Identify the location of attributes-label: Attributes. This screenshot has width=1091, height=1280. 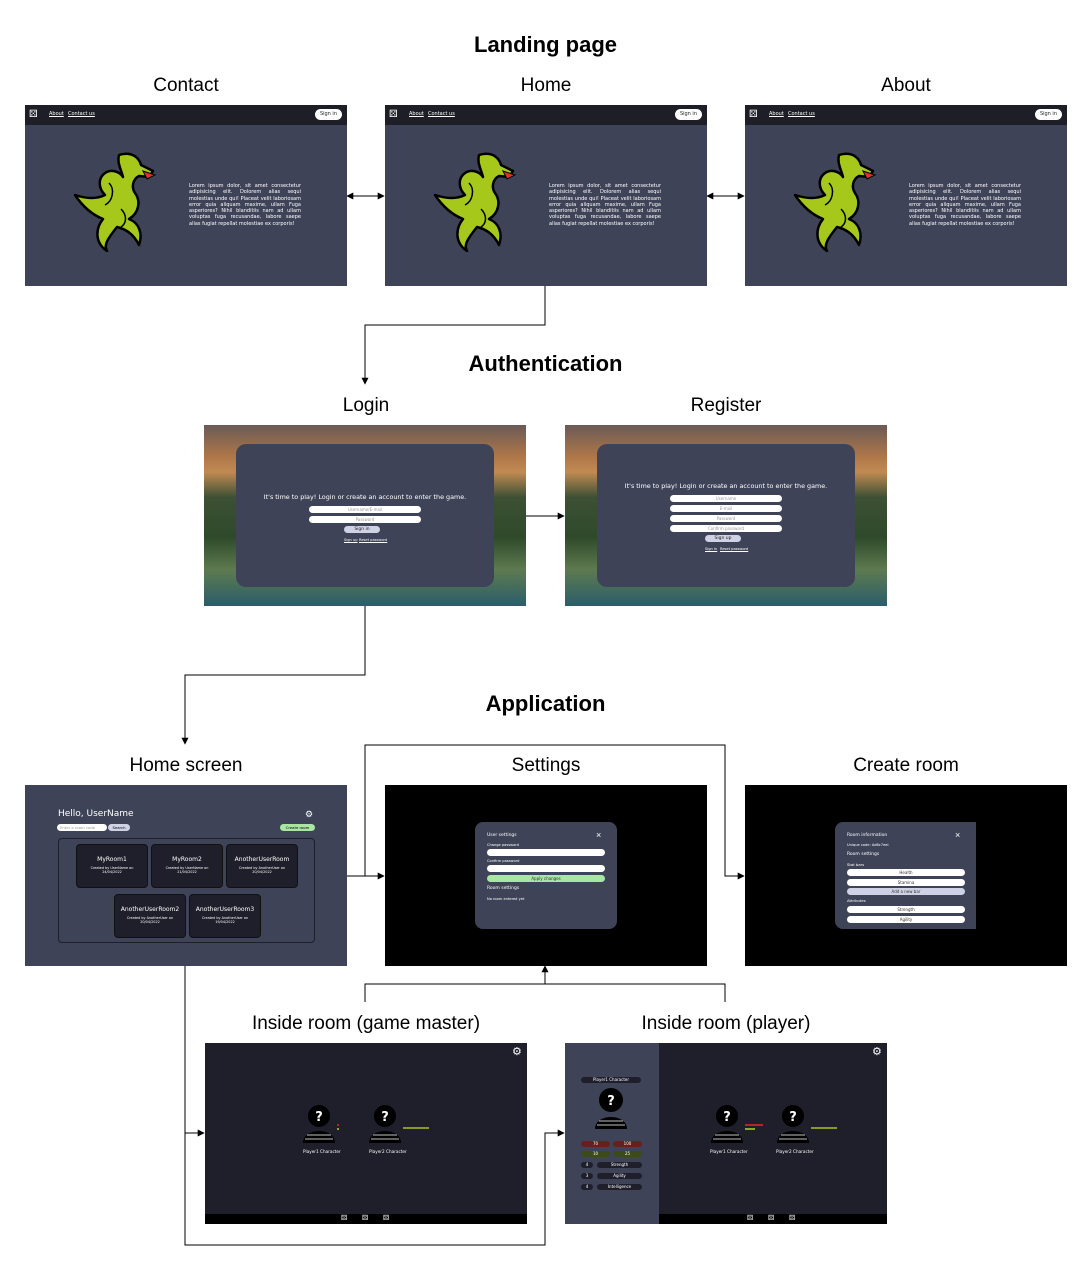
(856, 900).